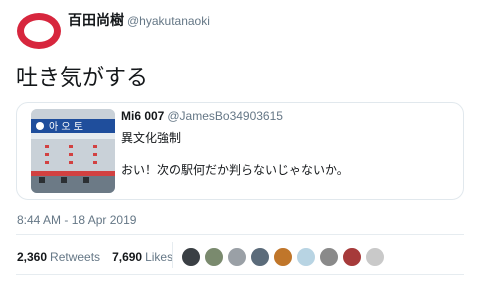 The width and height of the screenshot is (480, 288). What do you see at coordinates (127, 257) in the screenshot?
I see `likes-count: 7,690` at bounding box center [127, 257].